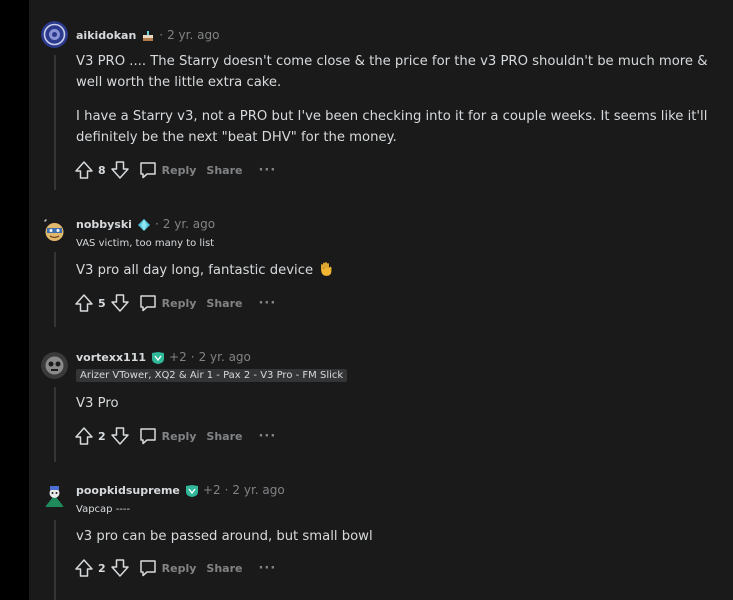  I want to click on comment-meta: vortexx111 +2 · 2 yr. ago, so click(163, 357).